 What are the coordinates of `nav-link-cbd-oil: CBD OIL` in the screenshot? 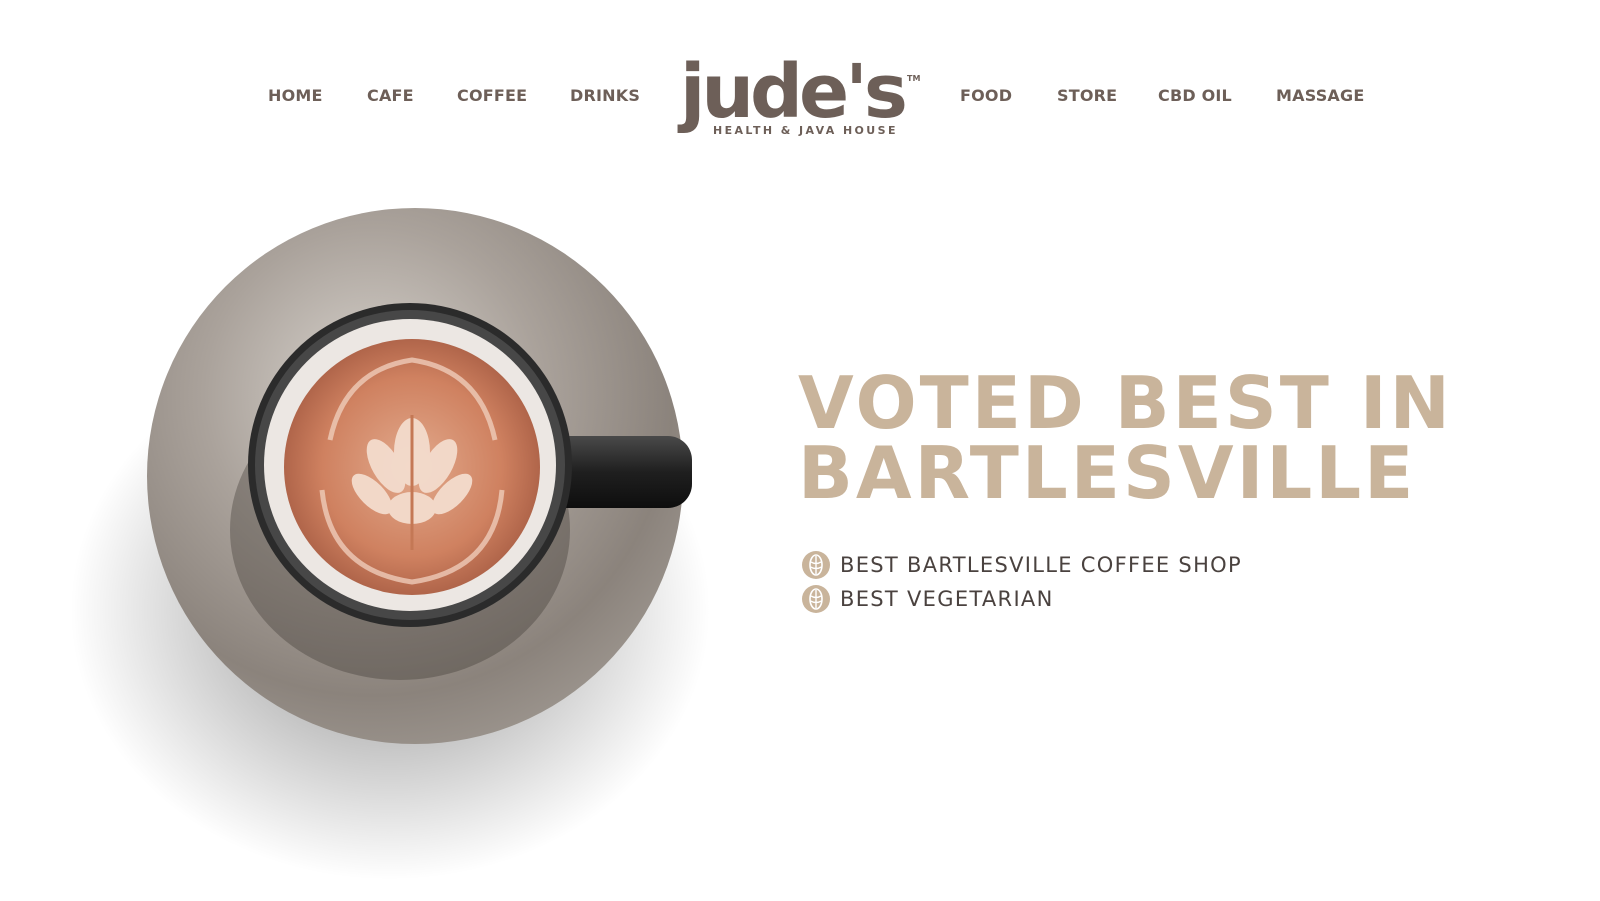 It's located at (1195, 96).